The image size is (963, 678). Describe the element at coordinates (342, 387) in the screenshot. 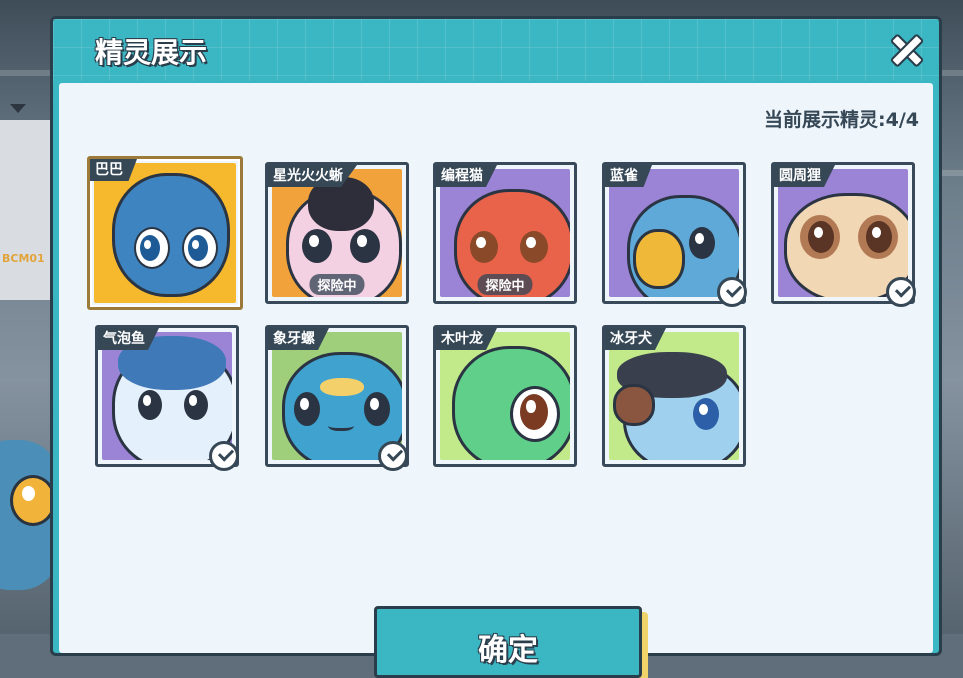

I see `creature-forehead-mark` at that location.